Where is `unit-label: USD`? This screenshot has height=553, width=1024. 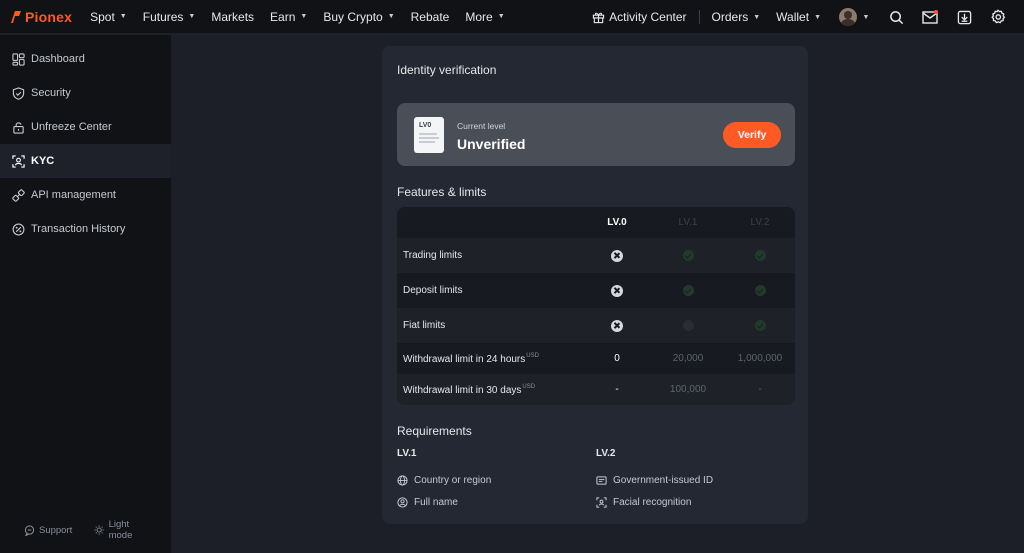 unit-label: USD is located at coordinates (532, 355).